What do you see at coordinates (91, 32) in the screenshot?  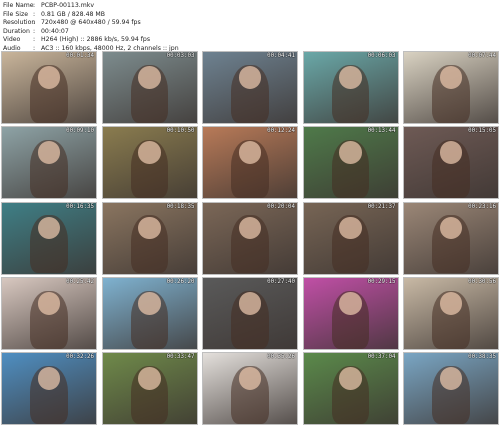 I see `info-duration: Duration:00:40:07` at bounding box center [91, 32].